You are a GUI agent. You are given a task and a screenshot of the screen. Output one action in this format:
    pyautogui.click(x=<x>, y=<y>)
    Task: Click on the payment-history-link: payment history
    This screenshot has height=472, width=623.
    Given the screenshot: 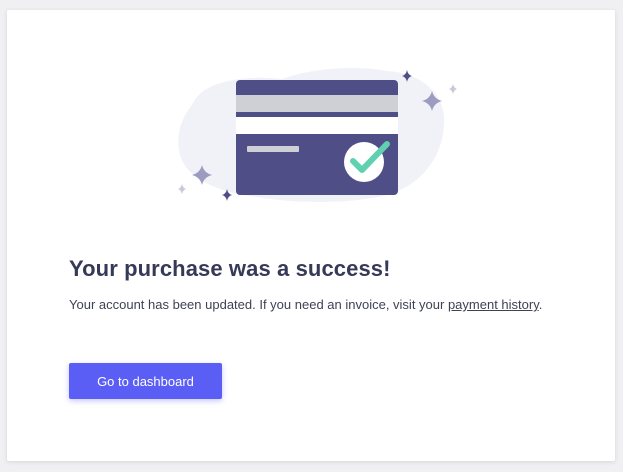 What is the action you would take?
    pyautogui.click(x=493, y=304)
    